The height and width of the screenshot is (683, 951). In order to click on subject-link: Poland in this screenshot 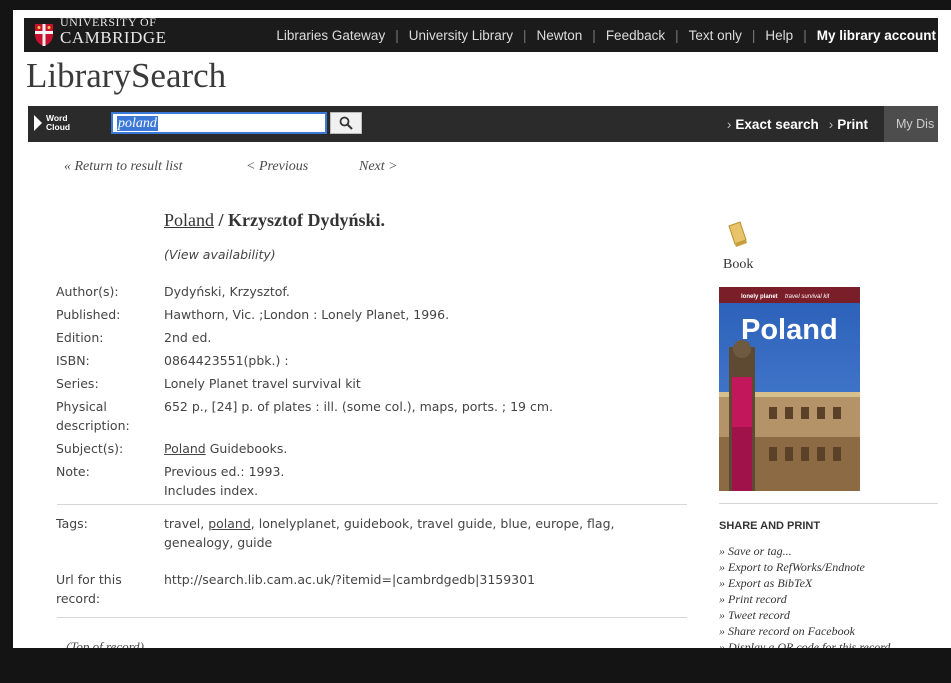, I will do `click(185, 448)`.